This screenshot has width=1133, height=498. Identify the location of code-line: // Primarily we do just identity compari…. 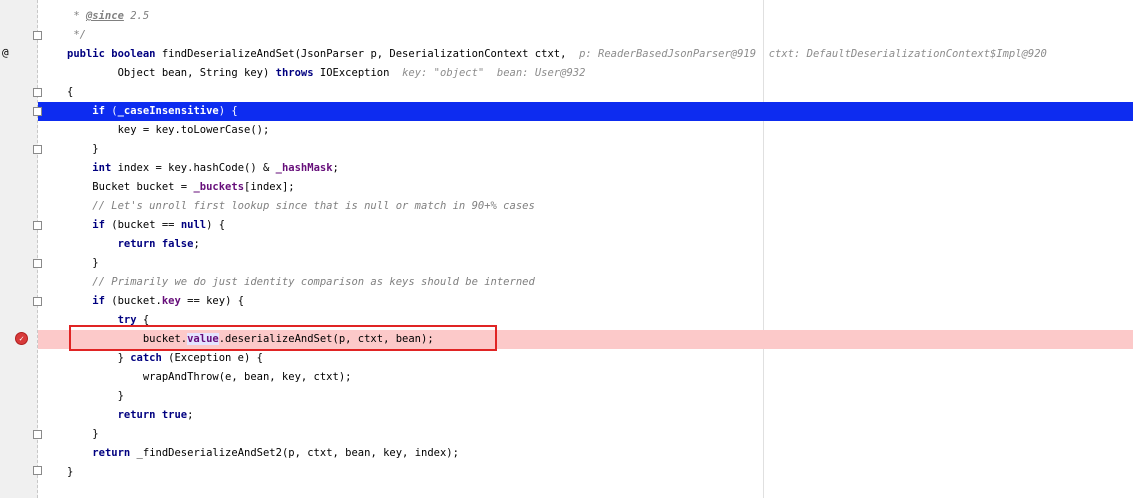
(566, 282).